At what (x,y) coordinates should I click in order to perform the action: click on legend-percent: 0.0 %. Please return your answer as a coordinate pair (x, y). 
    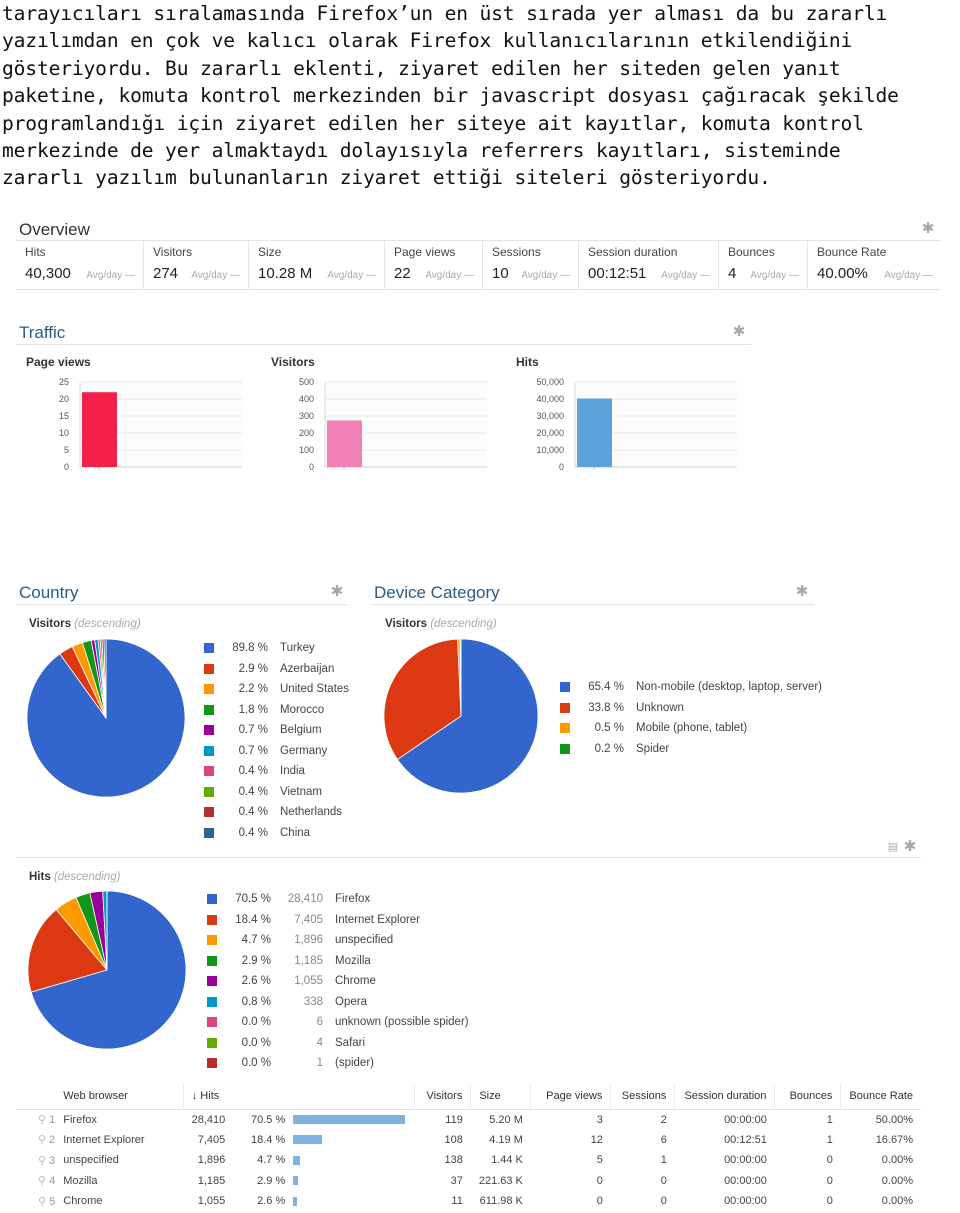
    Looking at the image, I should click on (256, 1042).